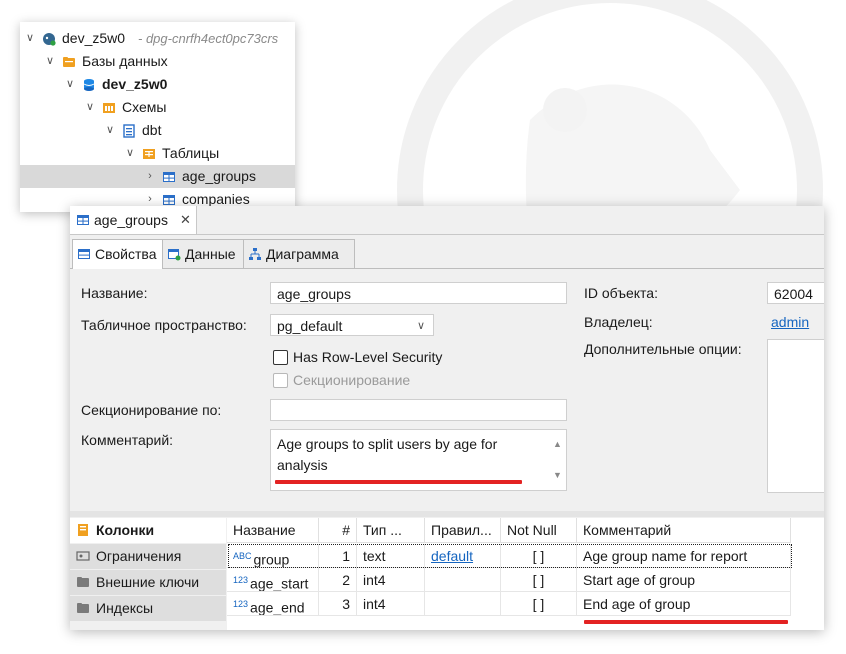  Describe the element at coordinates (557, 475) in the screenshot. I see `scroll-down-icon: ▼` at that location.